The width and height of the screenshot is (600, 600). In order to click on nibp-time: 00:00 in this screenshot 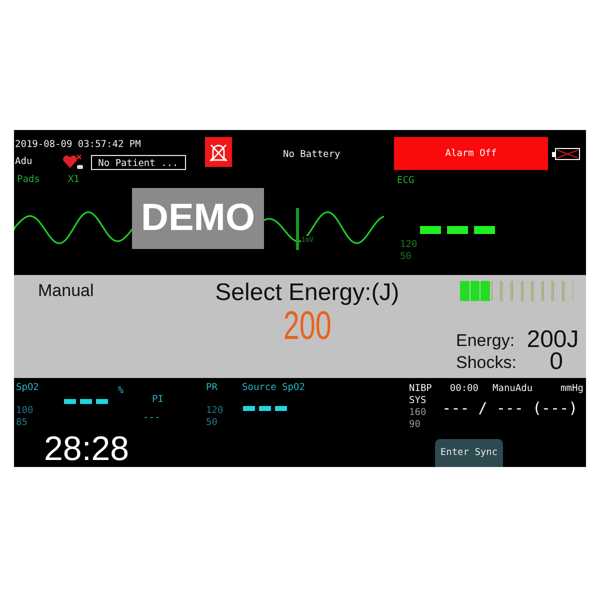, I will do `click(464, 389)`.